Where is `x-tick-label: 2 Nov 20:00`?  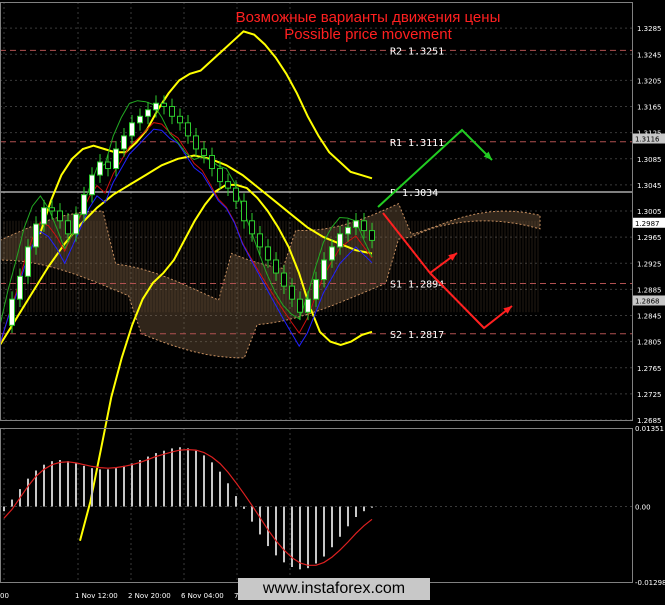
x-tick-label: 2 Nov 20:00 is located at coordinates (149, 596).